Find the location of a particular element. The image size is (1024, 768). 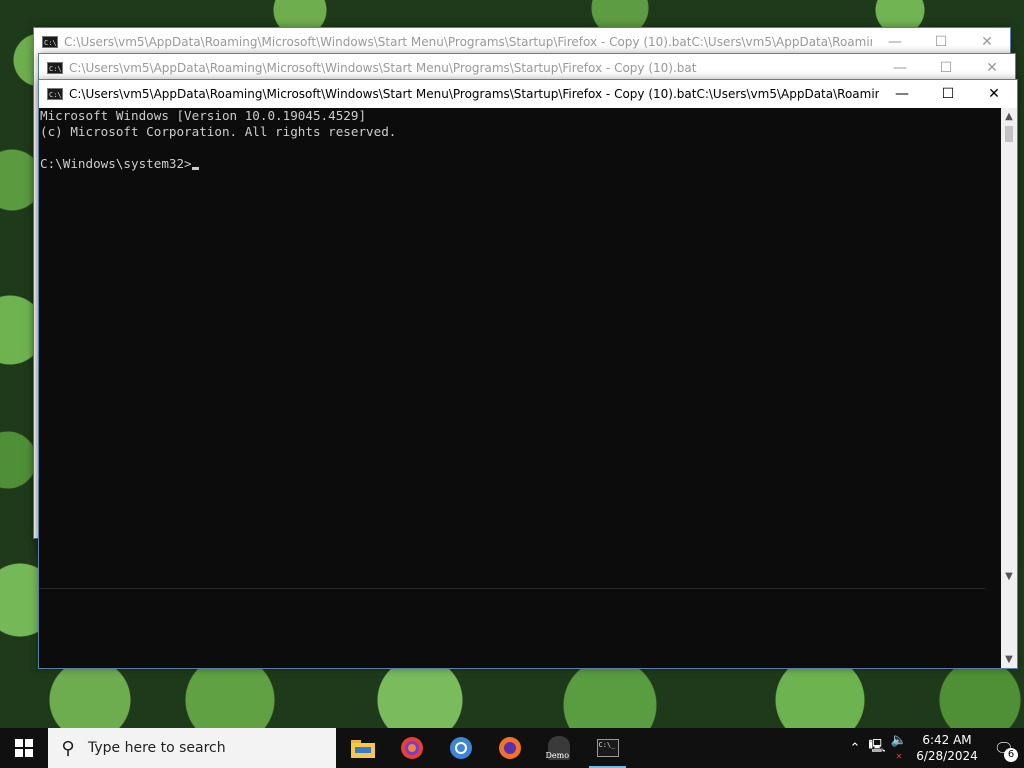

scroll-thumb is located at coordinates (1009, 134).